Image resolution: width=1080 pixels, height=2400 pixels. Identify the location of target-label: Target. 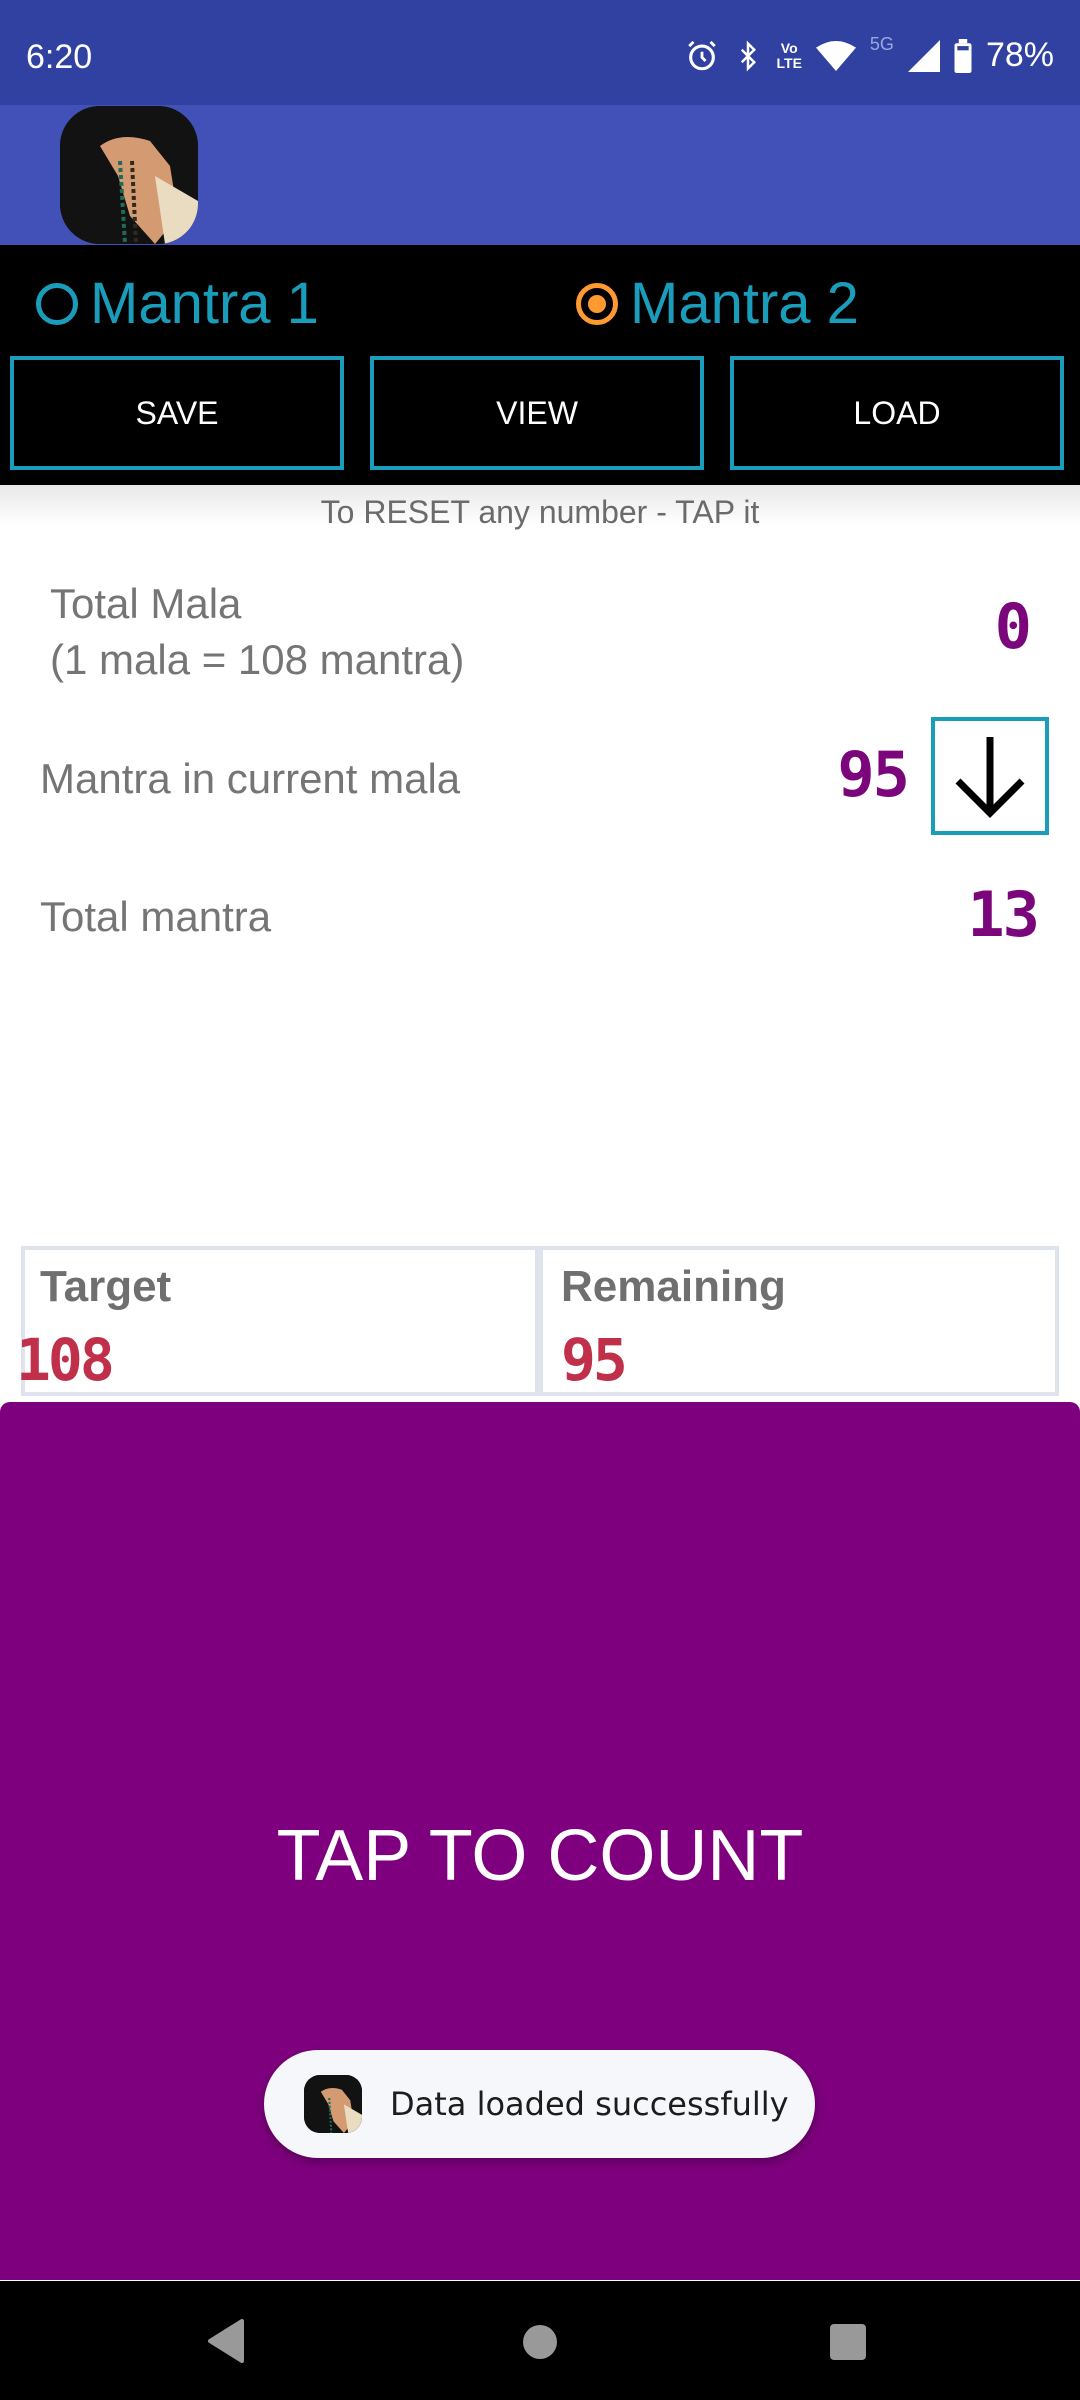
(106, 1286).